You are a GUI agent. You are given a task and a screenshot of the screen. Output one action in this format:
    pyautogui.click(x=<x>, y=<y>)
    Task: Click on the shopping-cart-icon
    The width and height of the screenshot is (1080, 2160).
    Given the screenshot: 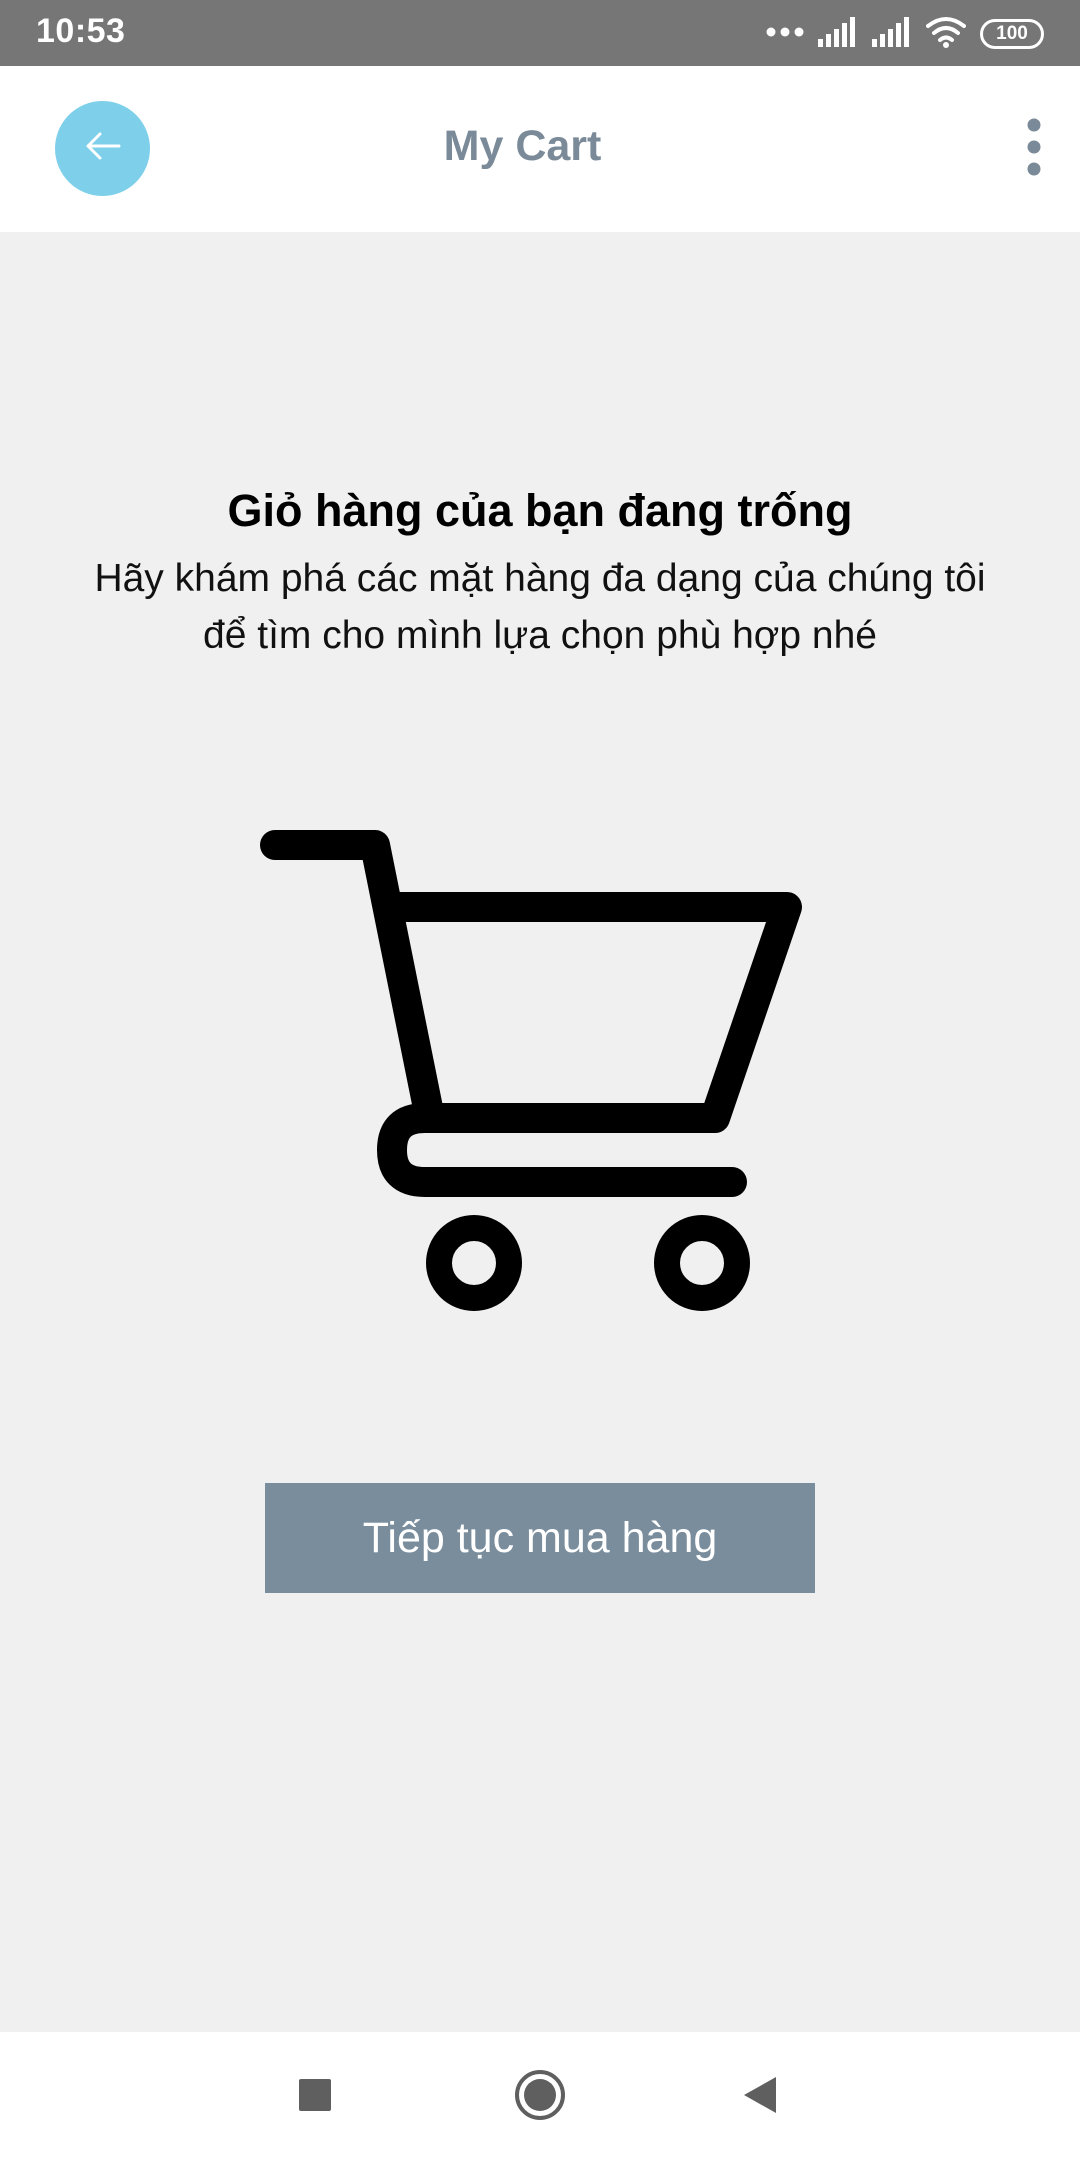 What is the action you would take?
    pyautogui.click(x=545, y=1065)
    